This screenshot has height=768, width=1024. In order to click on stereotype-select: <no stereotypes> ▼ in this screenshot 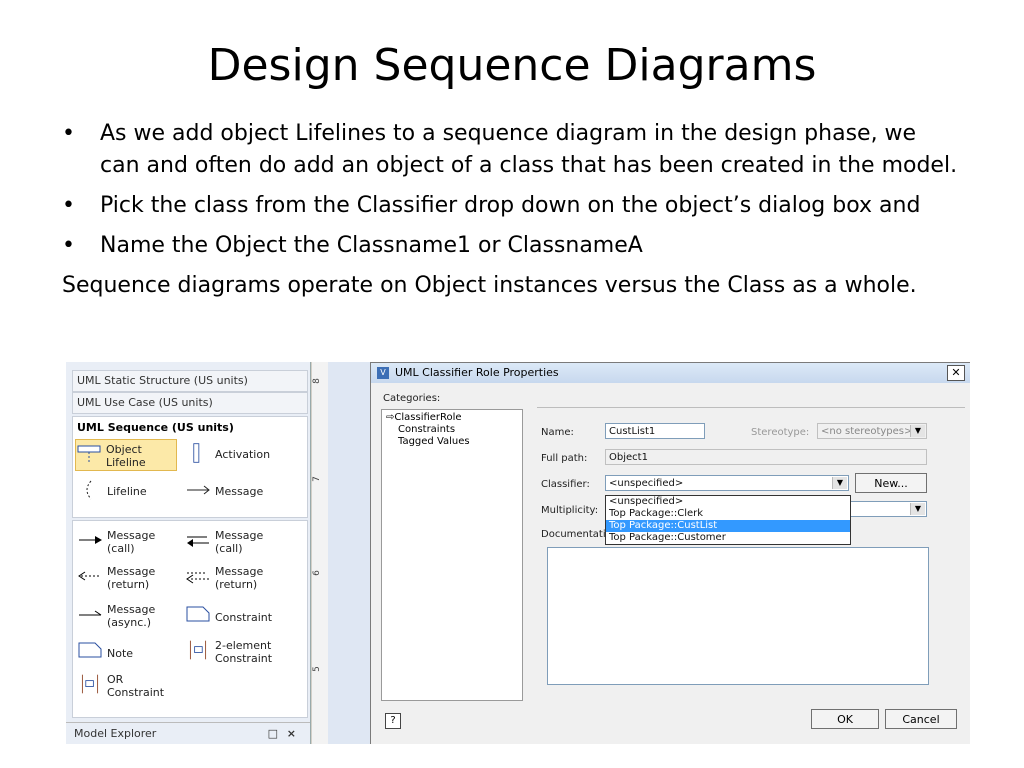, I will do `click(872, 431)`.